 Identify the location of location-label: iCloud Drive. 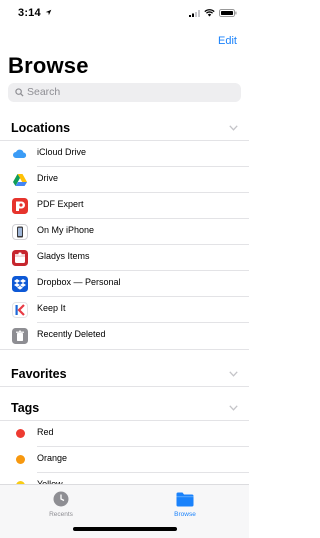
(62, 152).